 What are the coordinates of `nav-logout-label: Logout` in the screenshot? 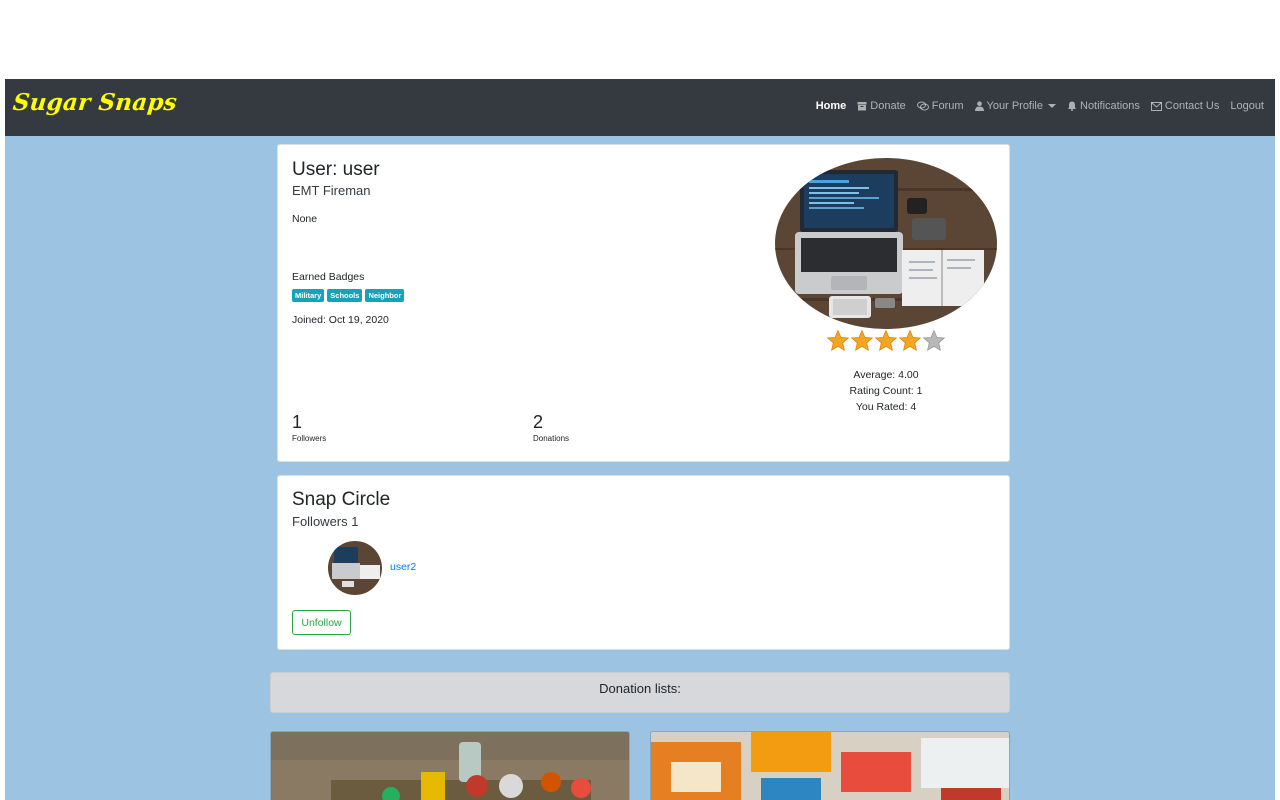 It's located at (1247, 106).